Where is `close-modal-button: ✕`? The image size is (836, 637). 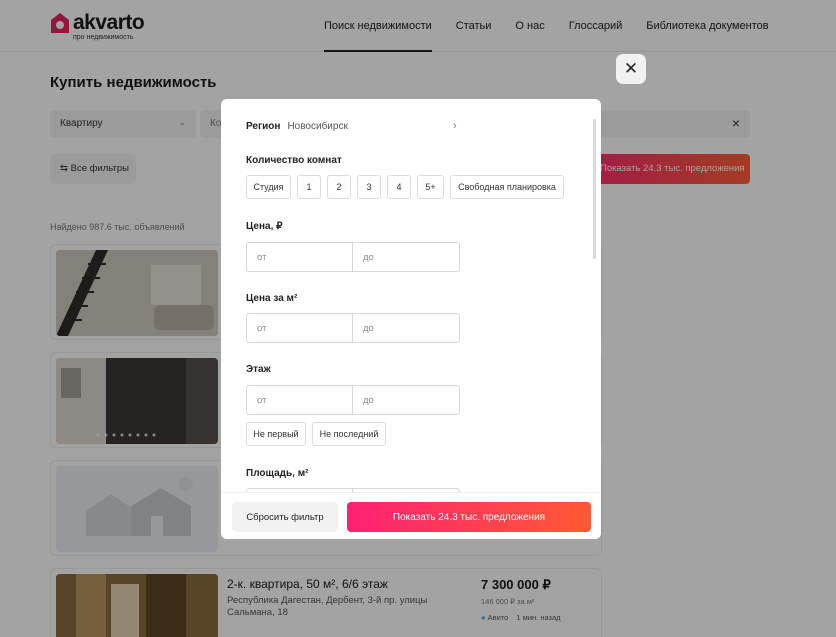 close-modal-button: ✕ is located at coordinates (631, 69).